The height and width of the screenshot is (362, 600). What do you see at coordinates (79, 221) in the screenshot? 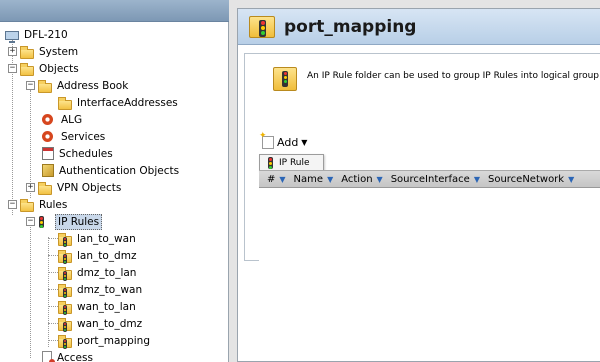
I see `tree-item-label: IP Rules` at bounding box center [79, 221].